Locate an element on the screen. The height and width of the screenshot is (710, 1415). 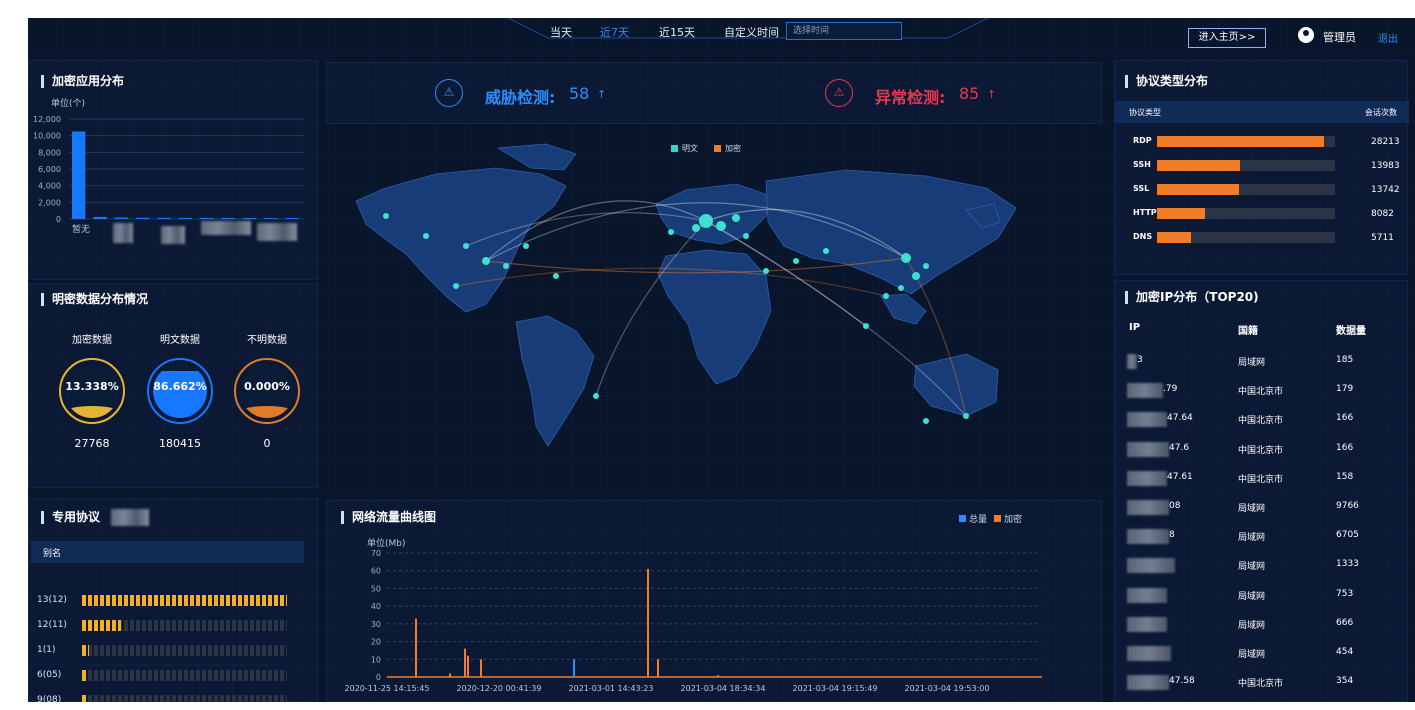
panel-title: 网络流量曲线图 is located at coordinates (388, 517).